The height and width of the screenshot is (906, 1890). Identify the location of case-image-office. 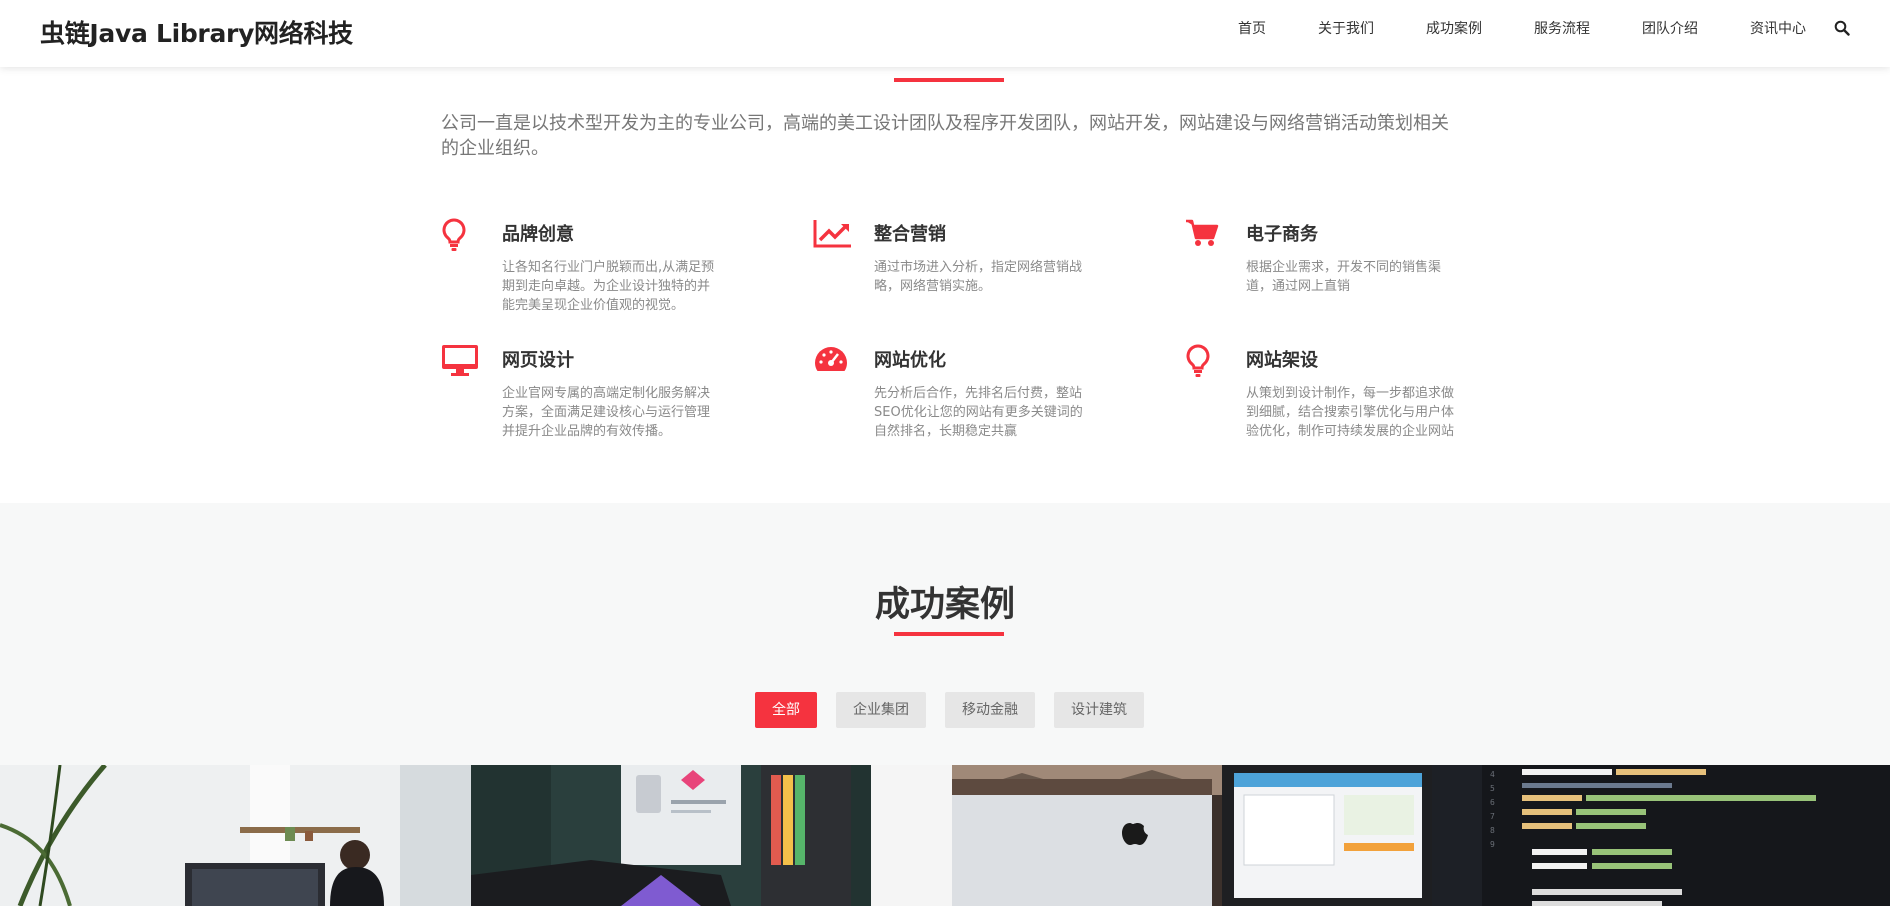
(235, 835).